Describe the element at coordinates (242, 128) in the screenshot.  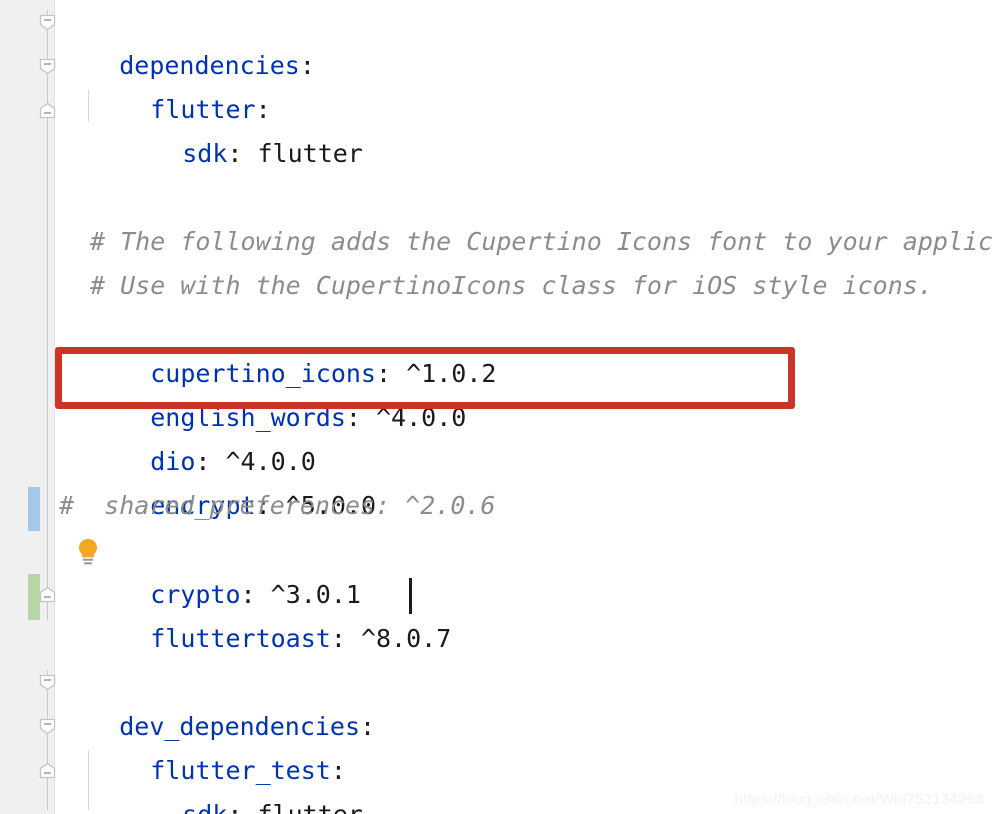
I see `code-line-sdk: sdk: flutter` at that location.